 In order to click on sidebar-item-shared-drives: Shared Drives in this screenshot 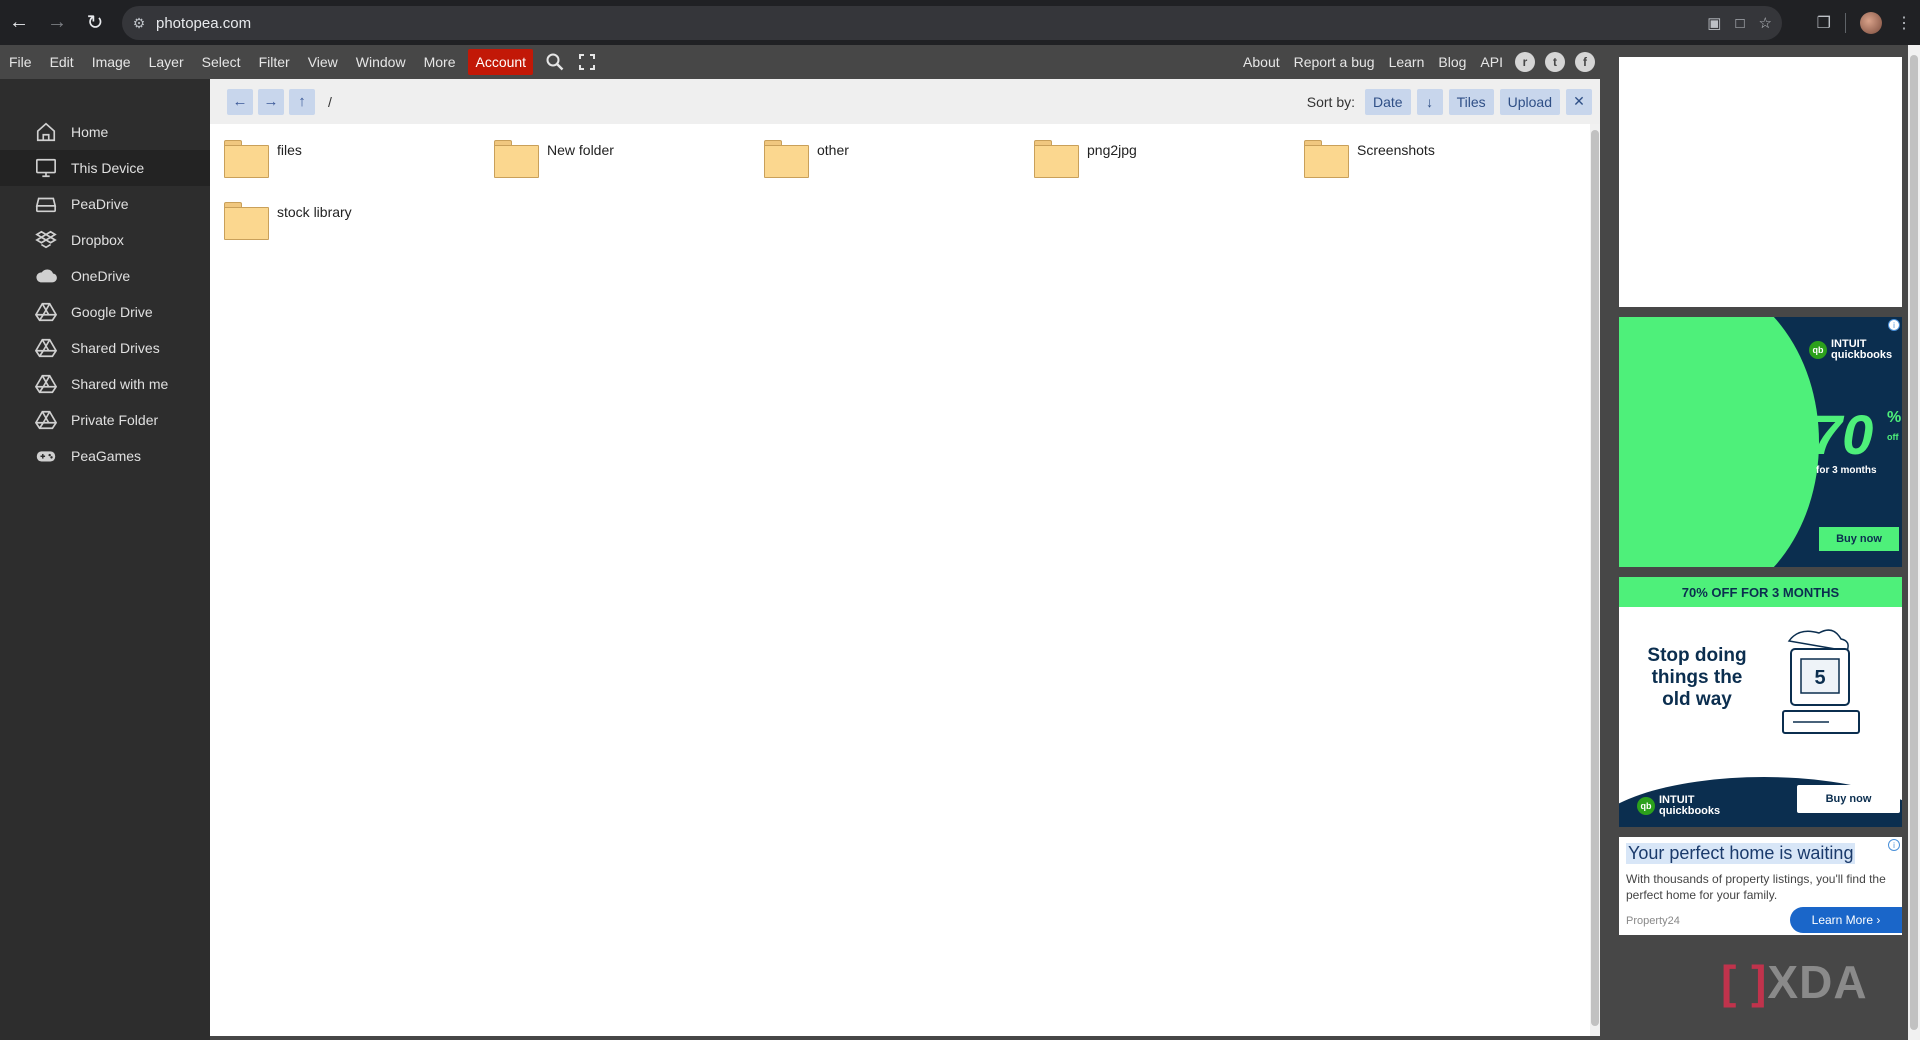, I will do `click(105, 348)`.